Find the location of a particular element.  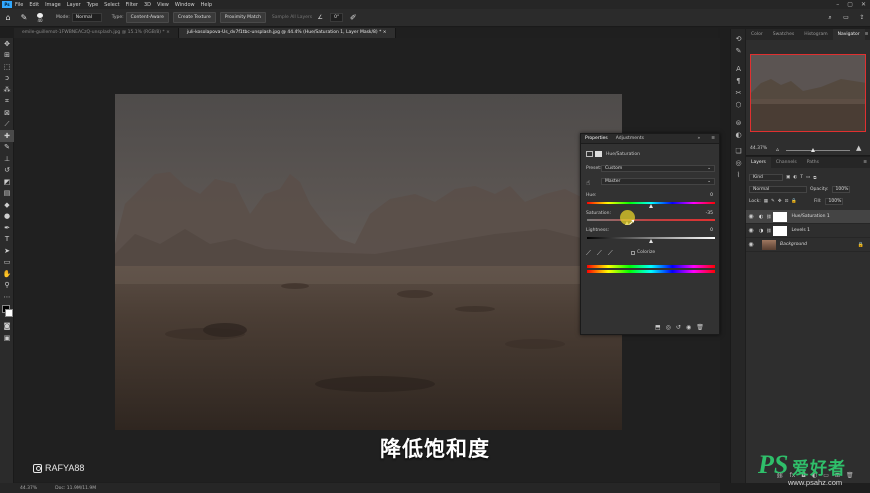

navigator-zoom-thumb is located at coordinates (813, 150).